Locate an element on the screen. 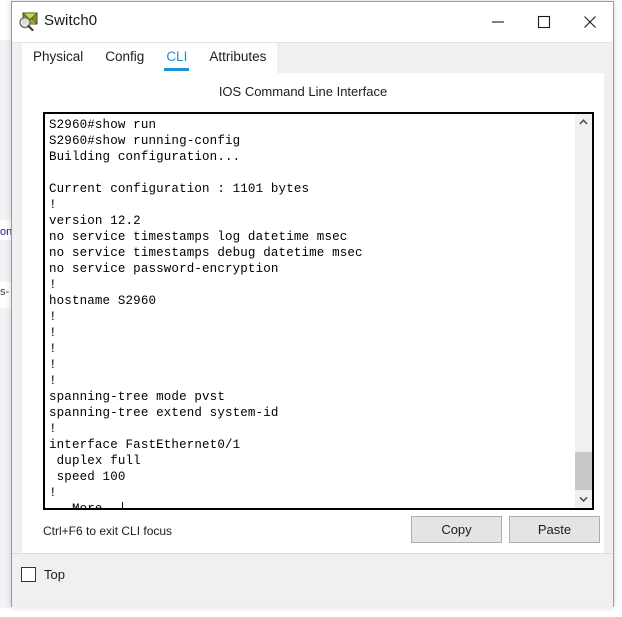 This screenshot has width=622, height=617. terminal-line: duplex full is located at coordinates (95, 461).